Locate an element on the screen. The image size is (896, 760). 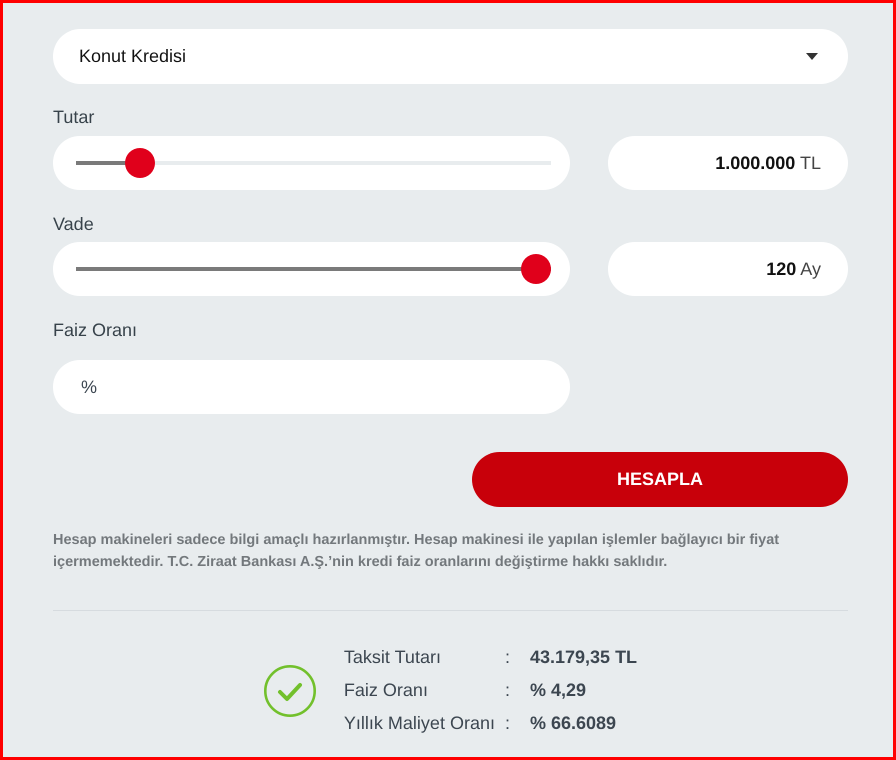
caret-icon is located at coordinates (812, 56).